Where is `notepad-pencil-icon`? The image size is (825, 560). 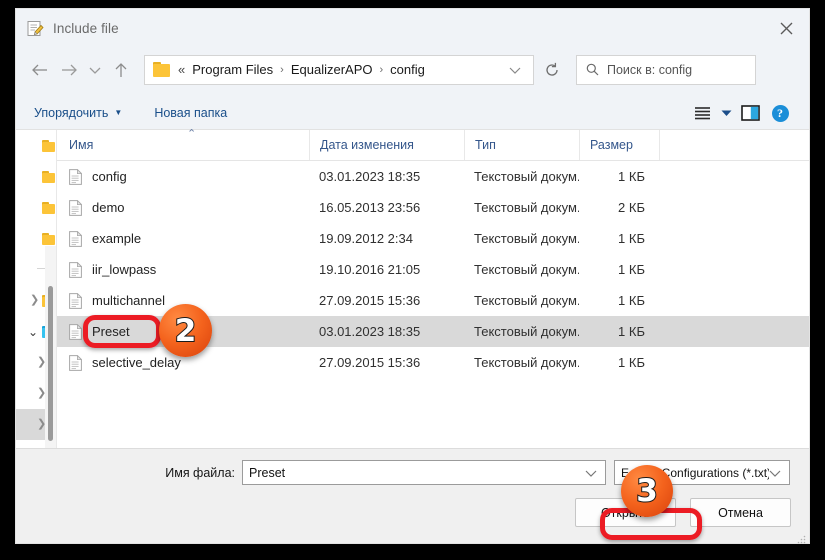
notepad-pencil-icon is located at coordinates (35, 28).